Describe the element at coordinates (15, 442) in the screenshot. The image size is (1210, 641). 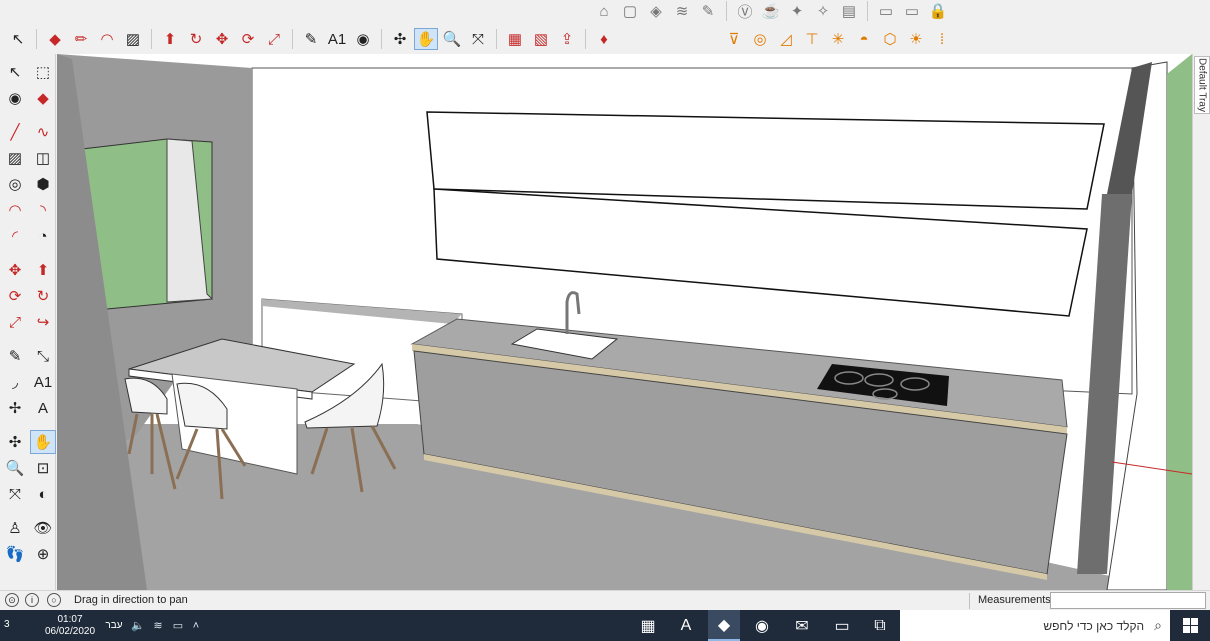
I see `orbit-icon: ✣` at that location.